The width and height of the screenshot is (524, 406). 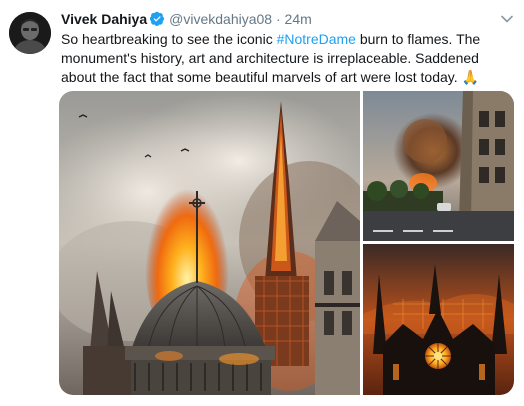 What do you see at coordinates (104, 19) in the screenshot?
I see `author-name: Vivek Dahiya` at bounding box center [104, 19].